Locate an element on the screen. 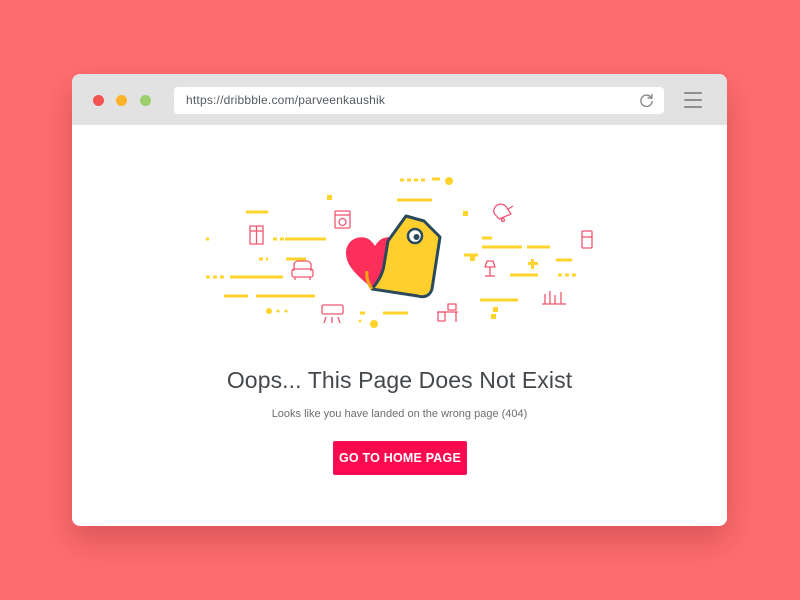  air-conditioner-icon is located at coordinates (332, 314).